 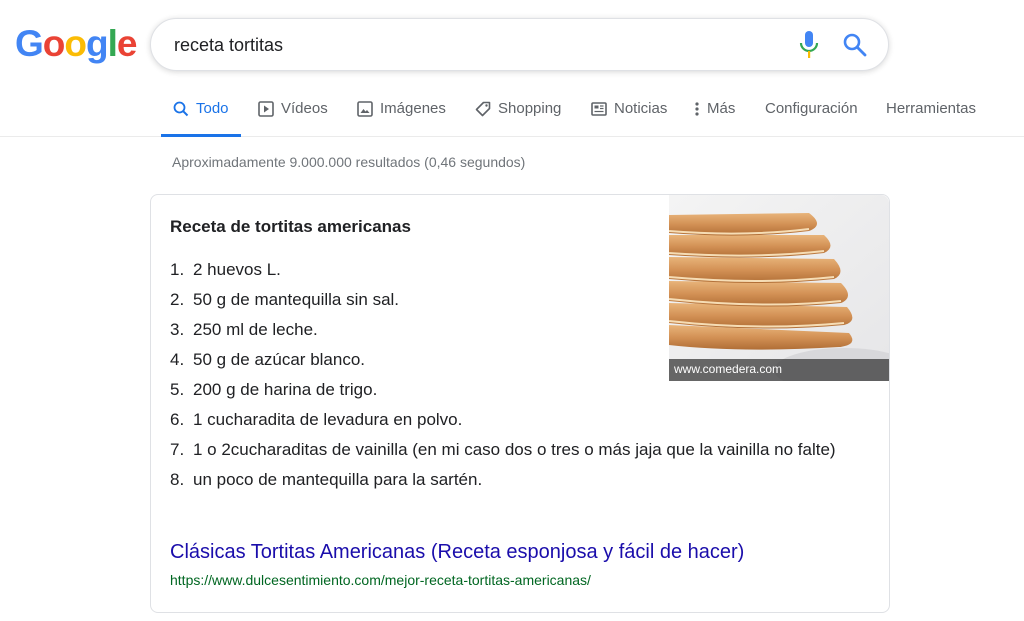 I want to click on play-icon, so click(x=266, y=109).